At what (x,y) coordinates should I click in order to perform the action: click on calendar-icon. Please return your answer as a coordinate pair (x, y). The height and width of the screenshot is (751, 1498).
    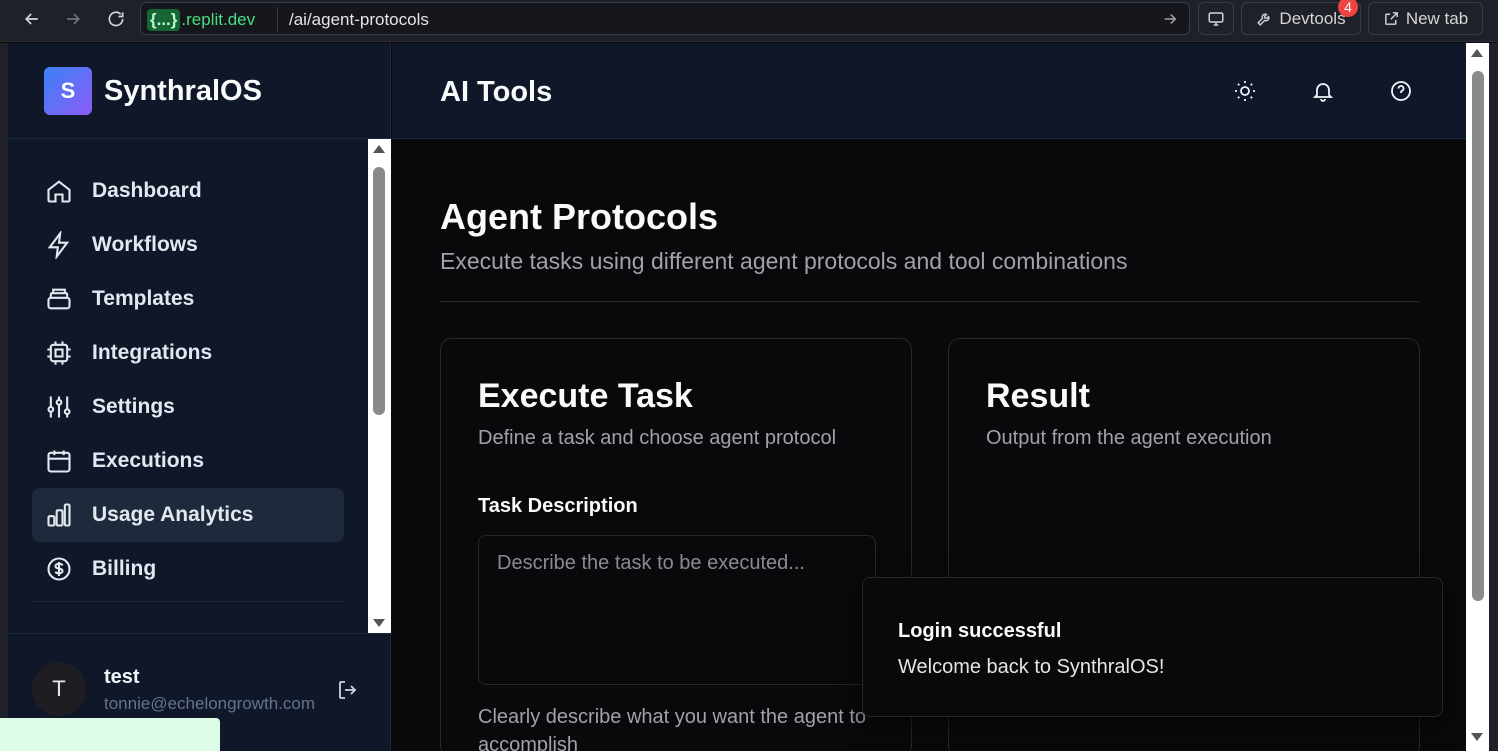
    Looking at the image, I should click on (59, 461).